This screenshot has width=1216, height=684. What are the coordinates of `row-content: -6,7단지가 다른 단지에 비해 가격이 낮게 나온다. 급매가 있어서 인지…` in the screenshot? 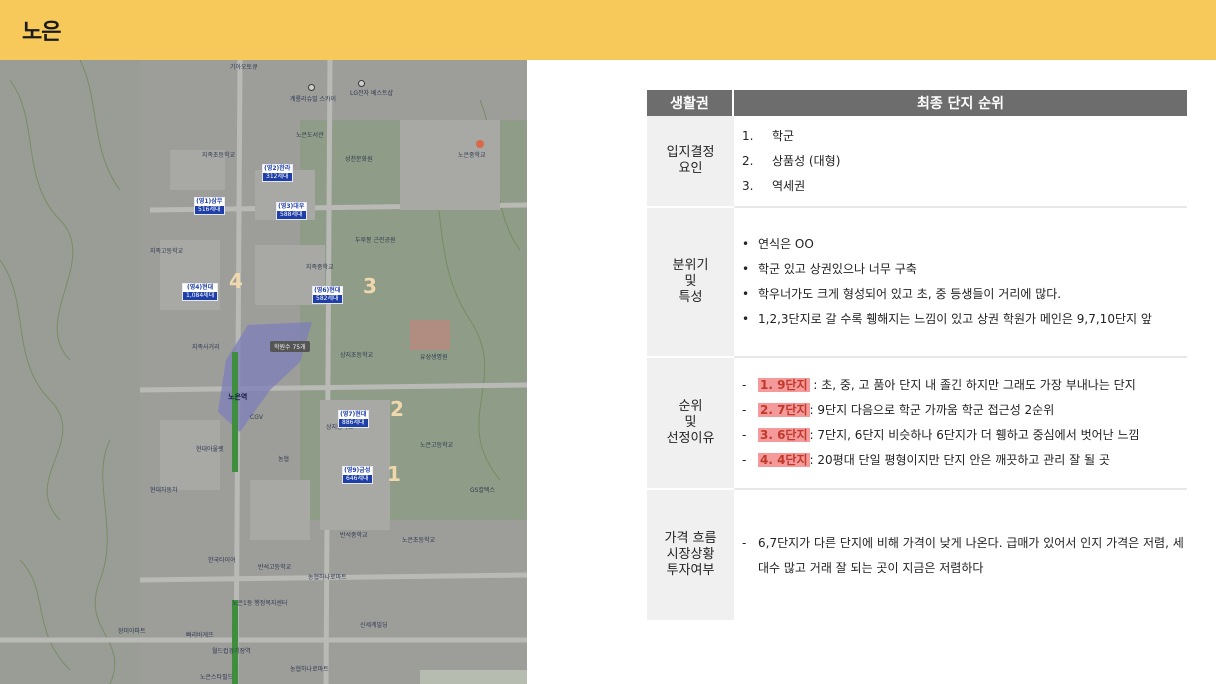 It's located at (960, 556).